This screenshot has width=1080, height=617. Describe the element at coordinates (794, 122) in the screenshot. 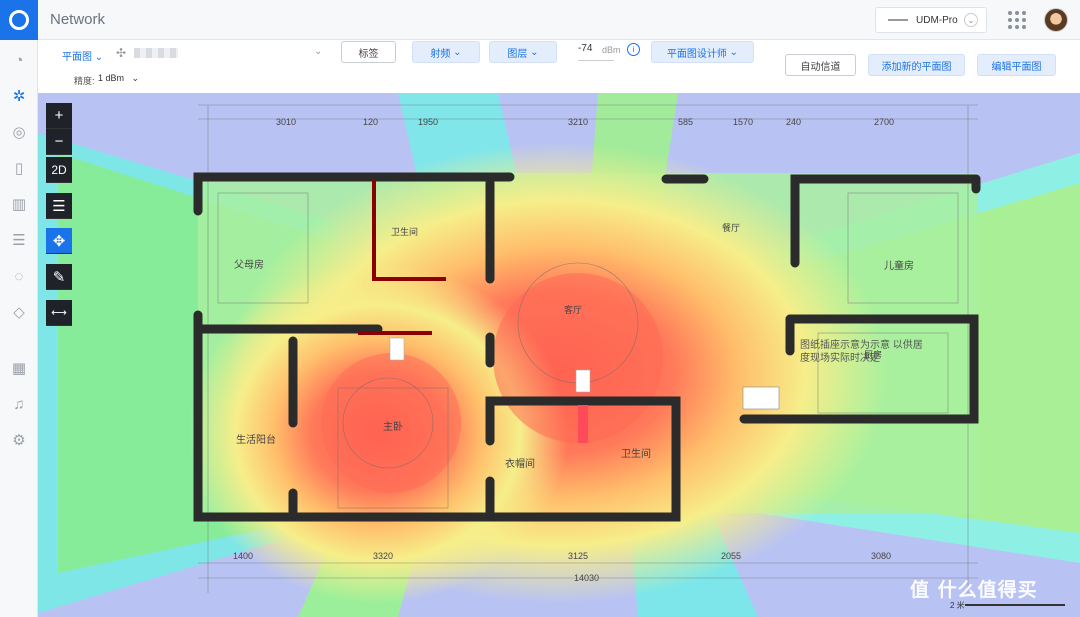

I see `dim-top-7: 240` at that location.